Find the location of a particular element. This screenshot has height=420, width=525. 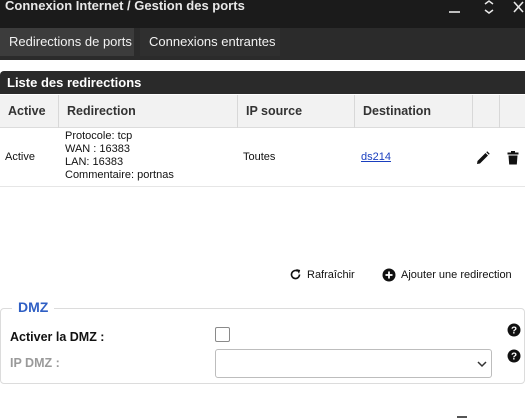

row-ip-source: Toutes is located at coordinates (259, 157).